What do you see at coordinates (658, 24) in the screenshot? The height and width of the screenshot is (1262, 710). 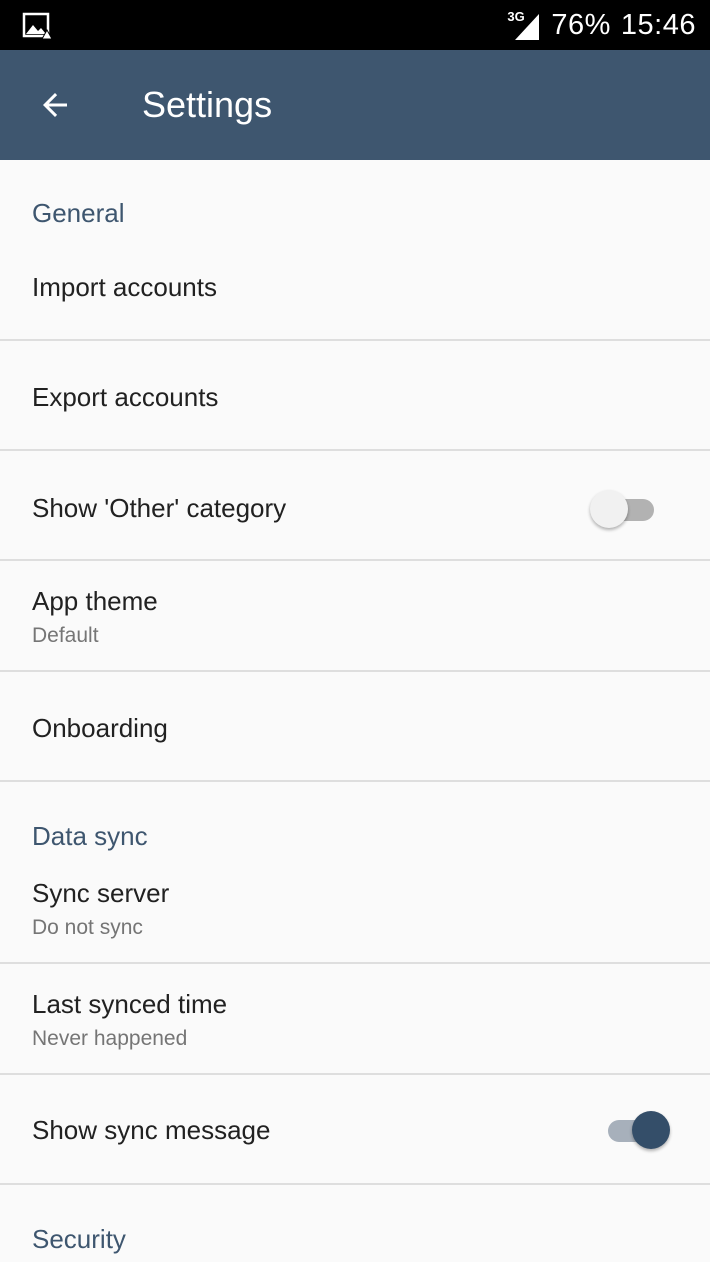 I see `clock: 15:46` at bounding box center [658, 24].